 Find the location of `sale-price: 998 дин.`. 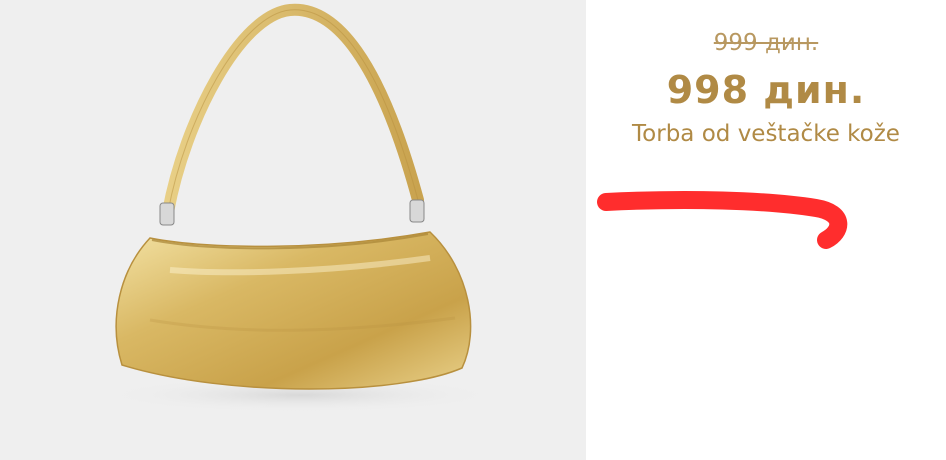

sale-price: 998 дин. is located at coordinates (766, 90).